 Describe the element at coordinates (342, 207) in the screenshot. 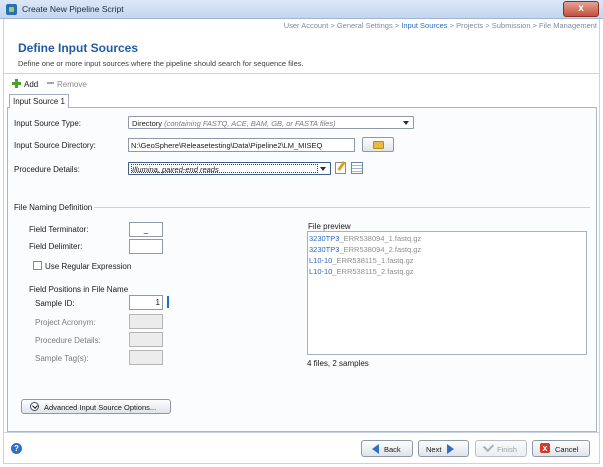

I see `section-divider` at that location.